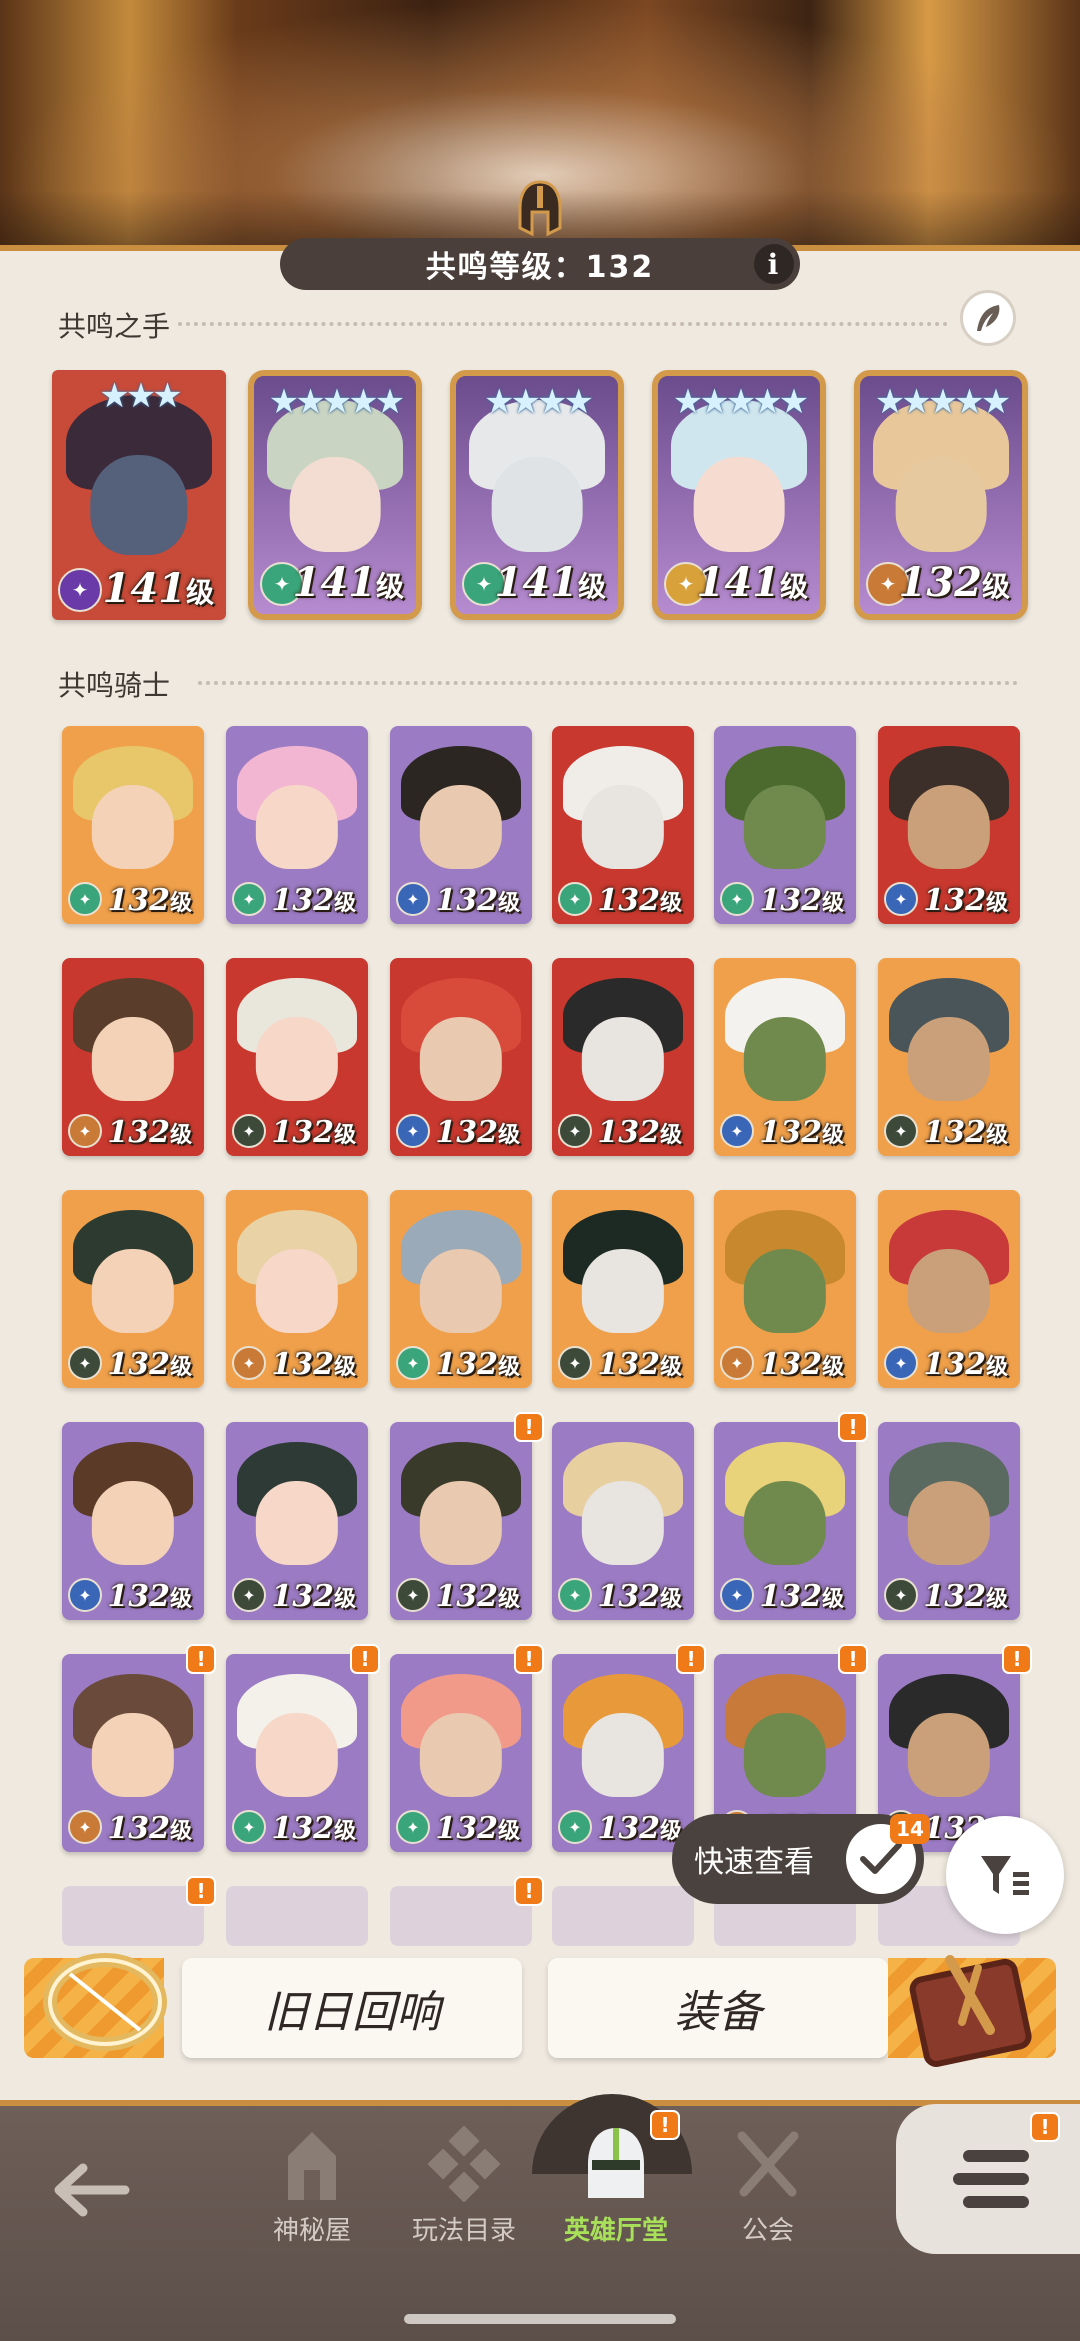 This screenshot has width=1080, height=2341. Describe the element at coordinates (774, 264) in the screenshot. I see `info-icon: i` at that location.